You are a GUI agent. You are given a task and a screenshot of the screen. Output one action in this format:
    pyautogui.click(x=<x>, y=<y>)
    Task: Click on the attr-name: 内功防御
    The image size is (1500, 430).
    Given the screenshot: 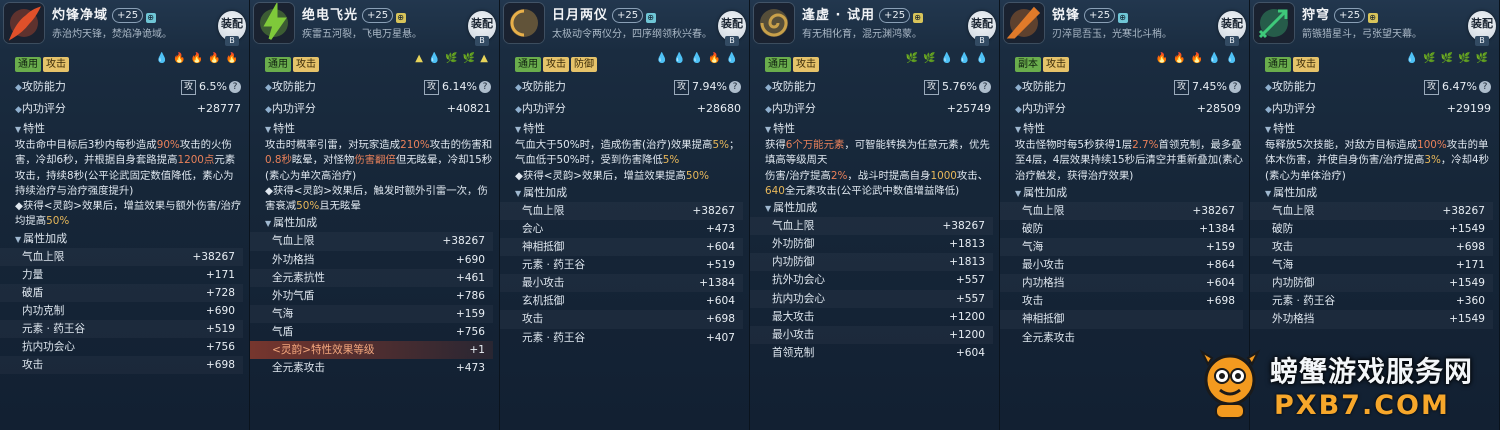 What is the action you would take?
    pyautogui.click(x=1293, y=283)
    